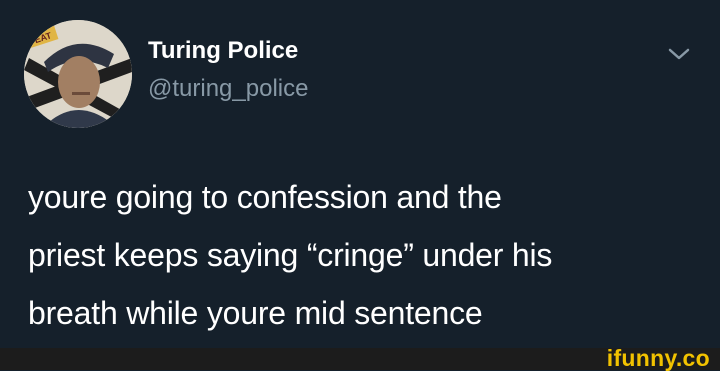 This screenshot has height=371, width=720. I want to click on avatar-image: EAT, so click(78, 74).